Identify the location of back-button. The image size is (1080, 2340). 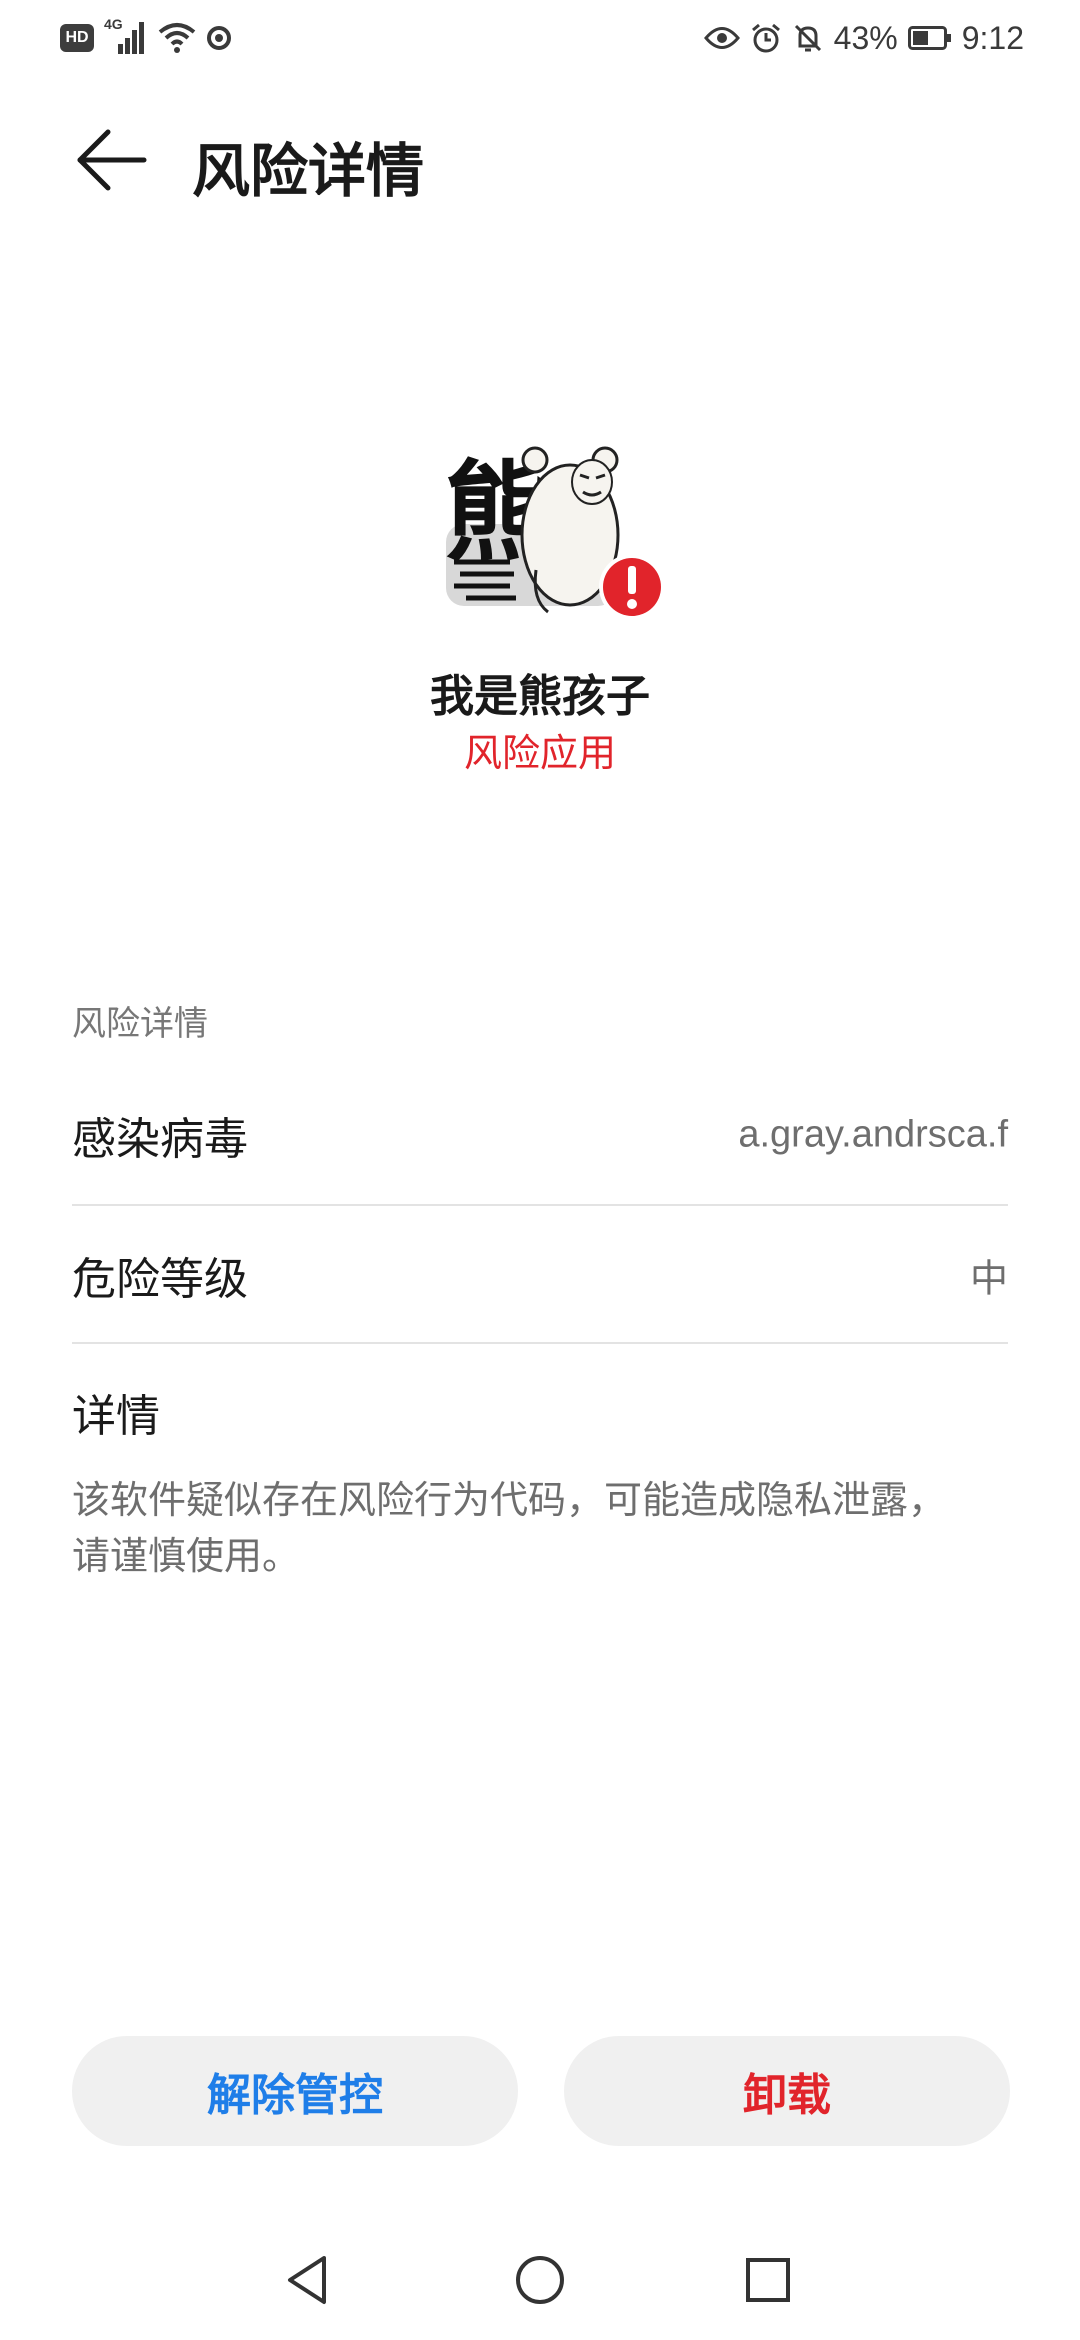
(112, 160).